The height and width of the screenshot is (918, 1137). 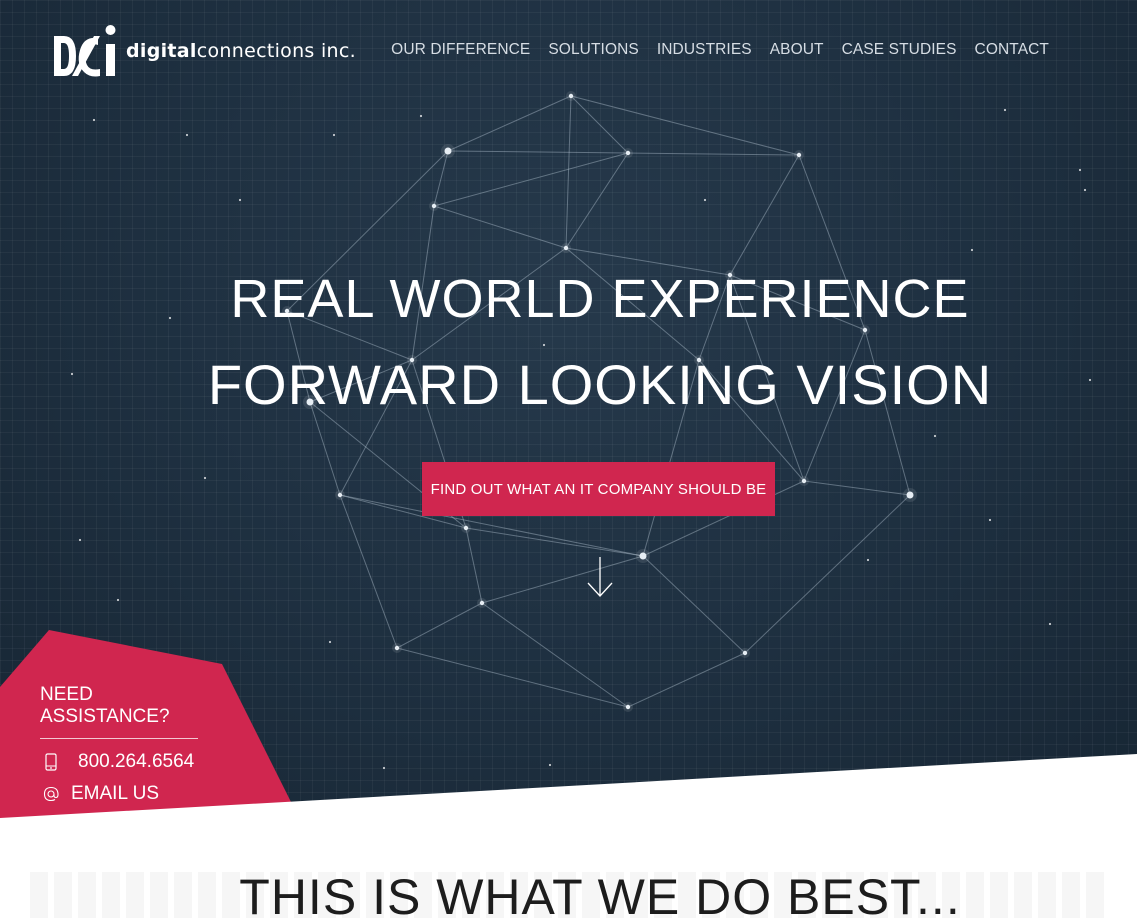 I want to click on nav-industries: INDUSTRIES, so click(x=704, y=50).